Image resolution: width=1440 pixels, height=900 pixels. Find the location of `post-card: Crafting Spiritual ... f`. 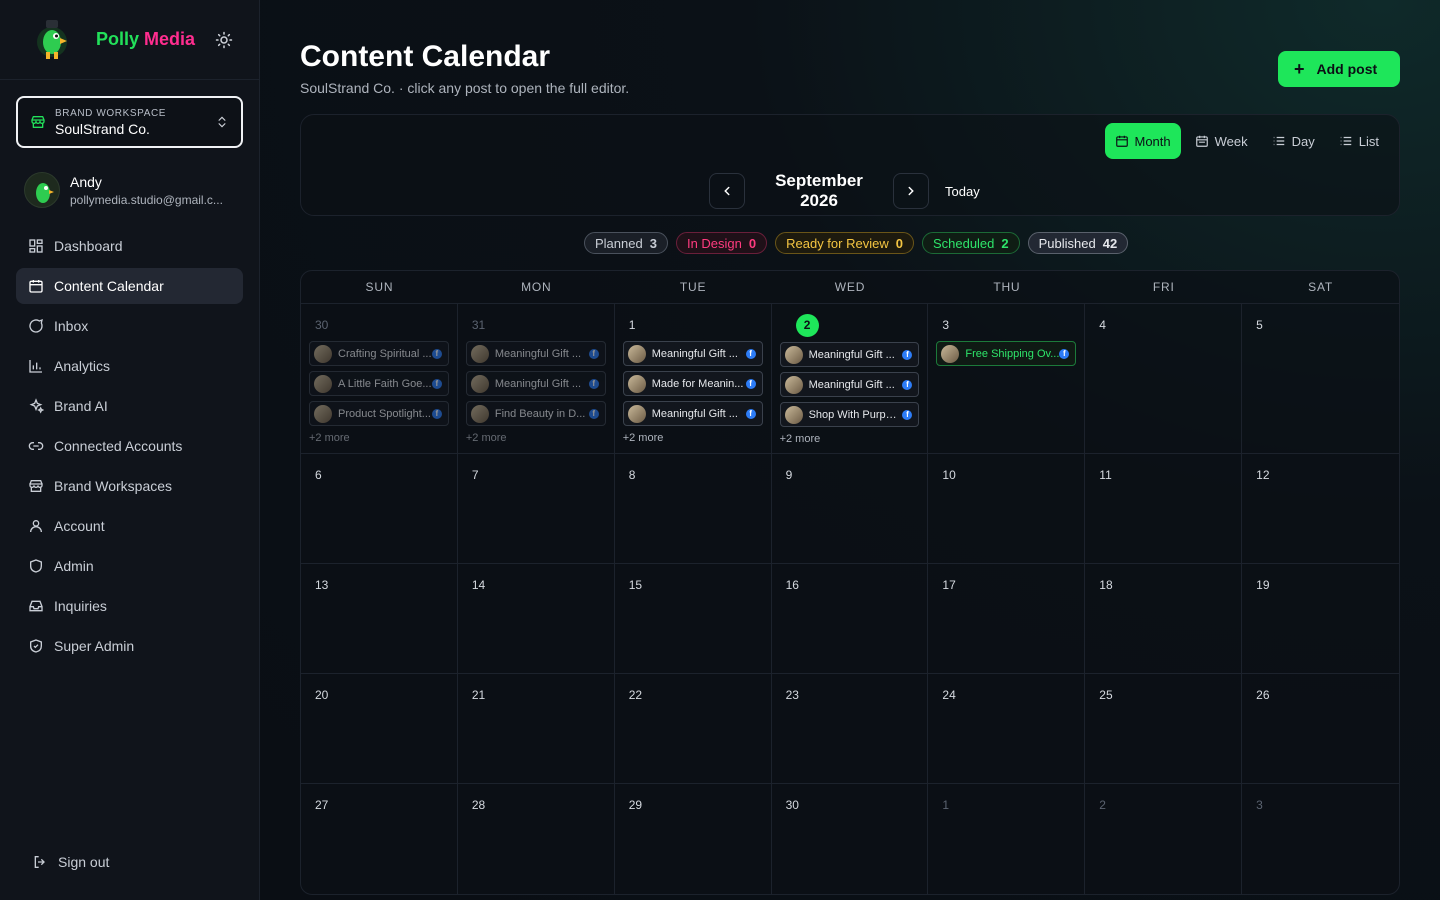

post-card: Crafting Spiritual ... f is located at coordinates (379, 353).